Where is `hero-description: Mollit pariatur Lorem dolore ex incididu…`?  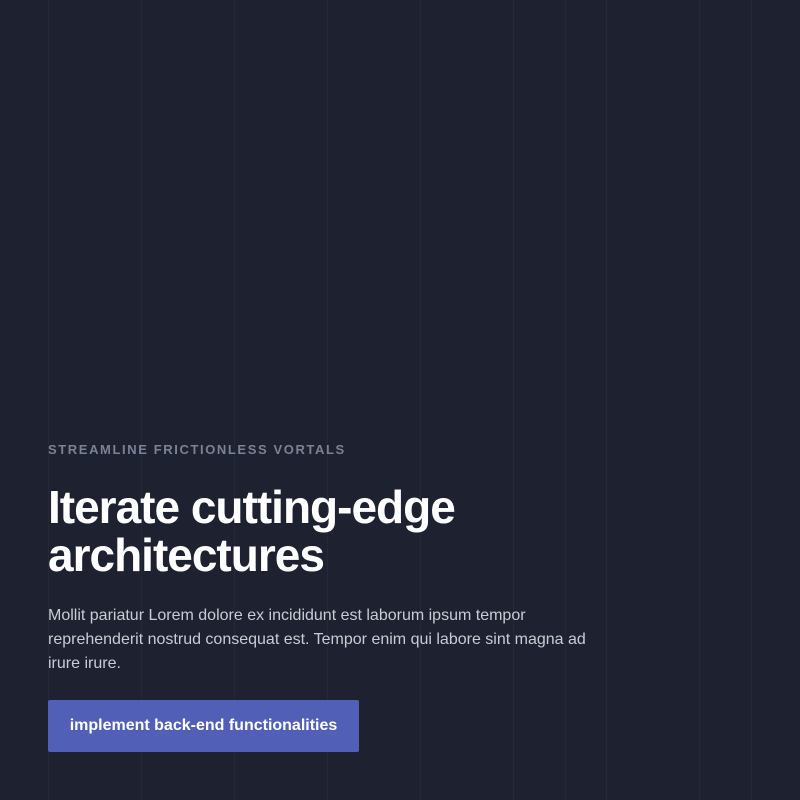
hero-description: Mollit pariatur Lorem dolore ex incididu… is located at coordinates (317, 639).